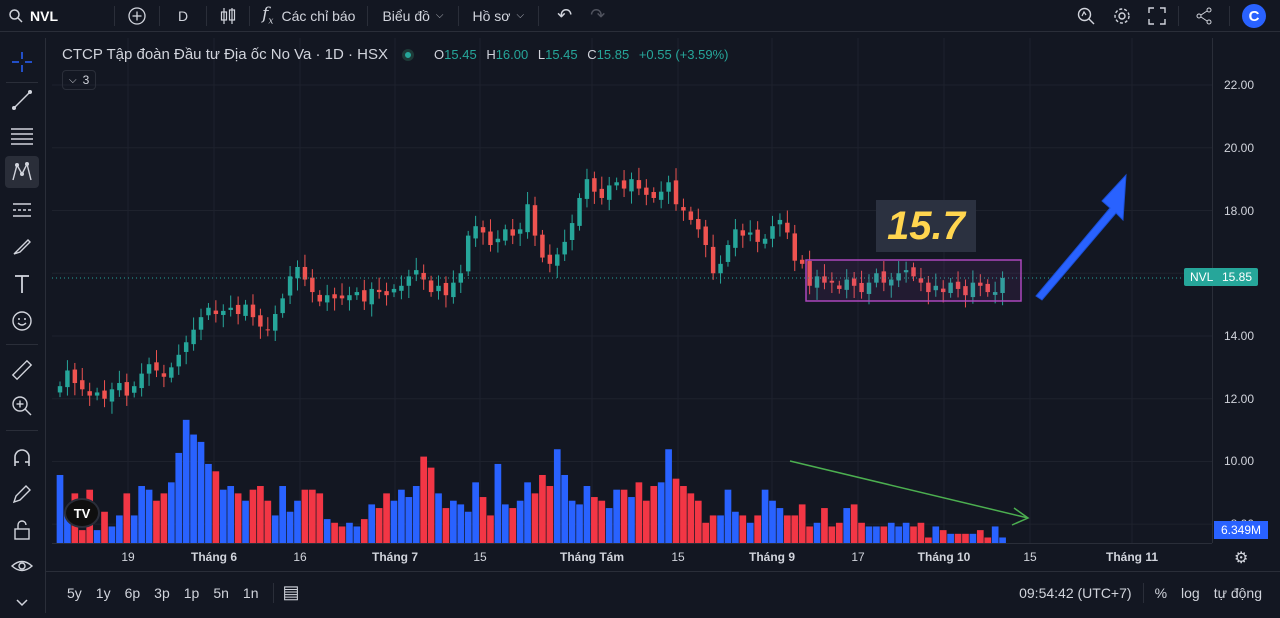 The width and height of the screenshot is (1280, 618). I want to click on tradingview-logo: TV, so click(82, 513).